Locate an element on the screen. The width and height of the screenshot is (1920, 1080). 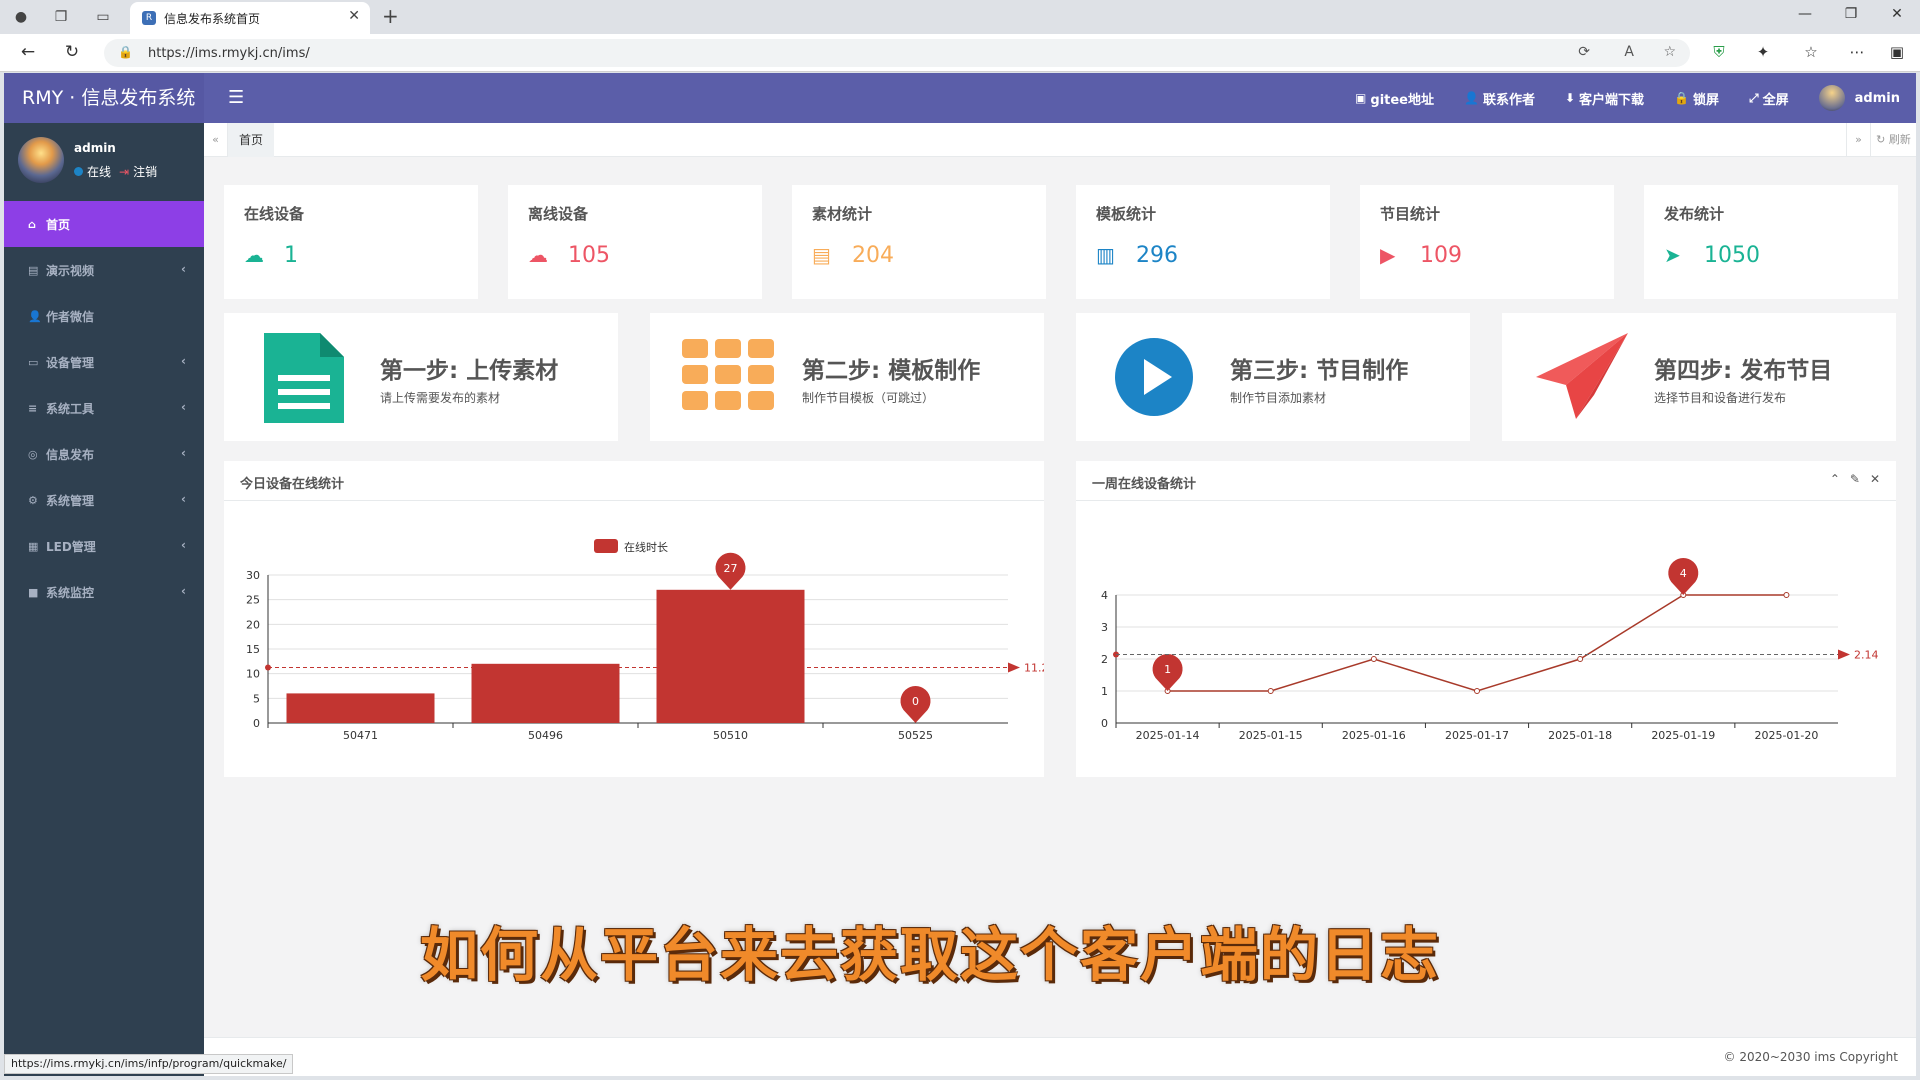
collapse-icon: ⌃ is located at coordinates (1835, 479).